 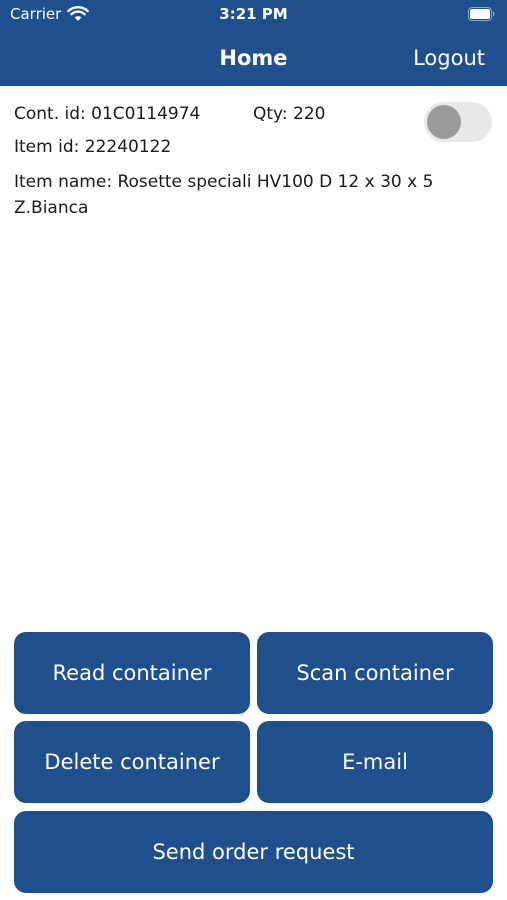 What do you see at coordinates (289, 114) in the screenshot?
I see `quantity: Qty: 220` at bounding box center [289, 114].